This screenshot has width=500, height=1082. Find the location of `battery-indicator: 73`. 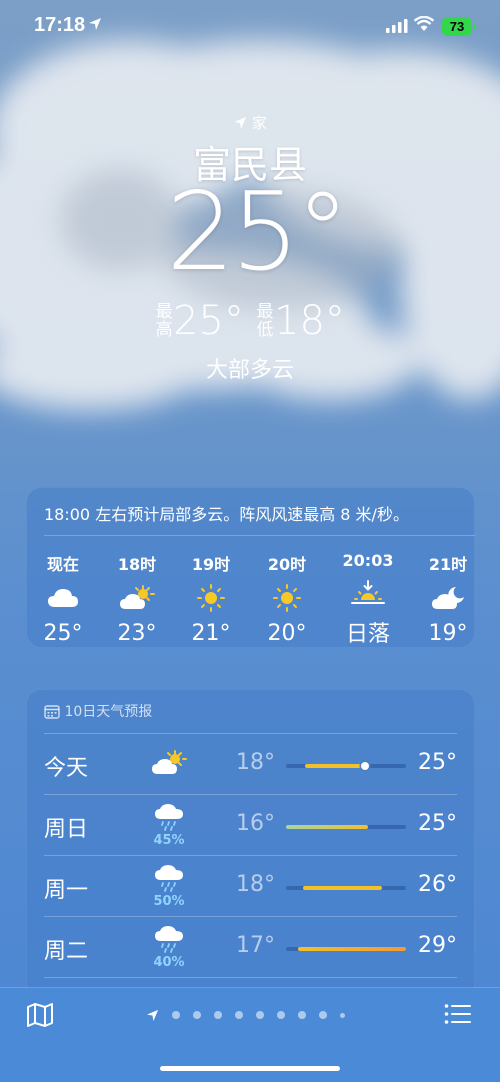

battery-indicator: 73 is located at coordinates (457, 26).